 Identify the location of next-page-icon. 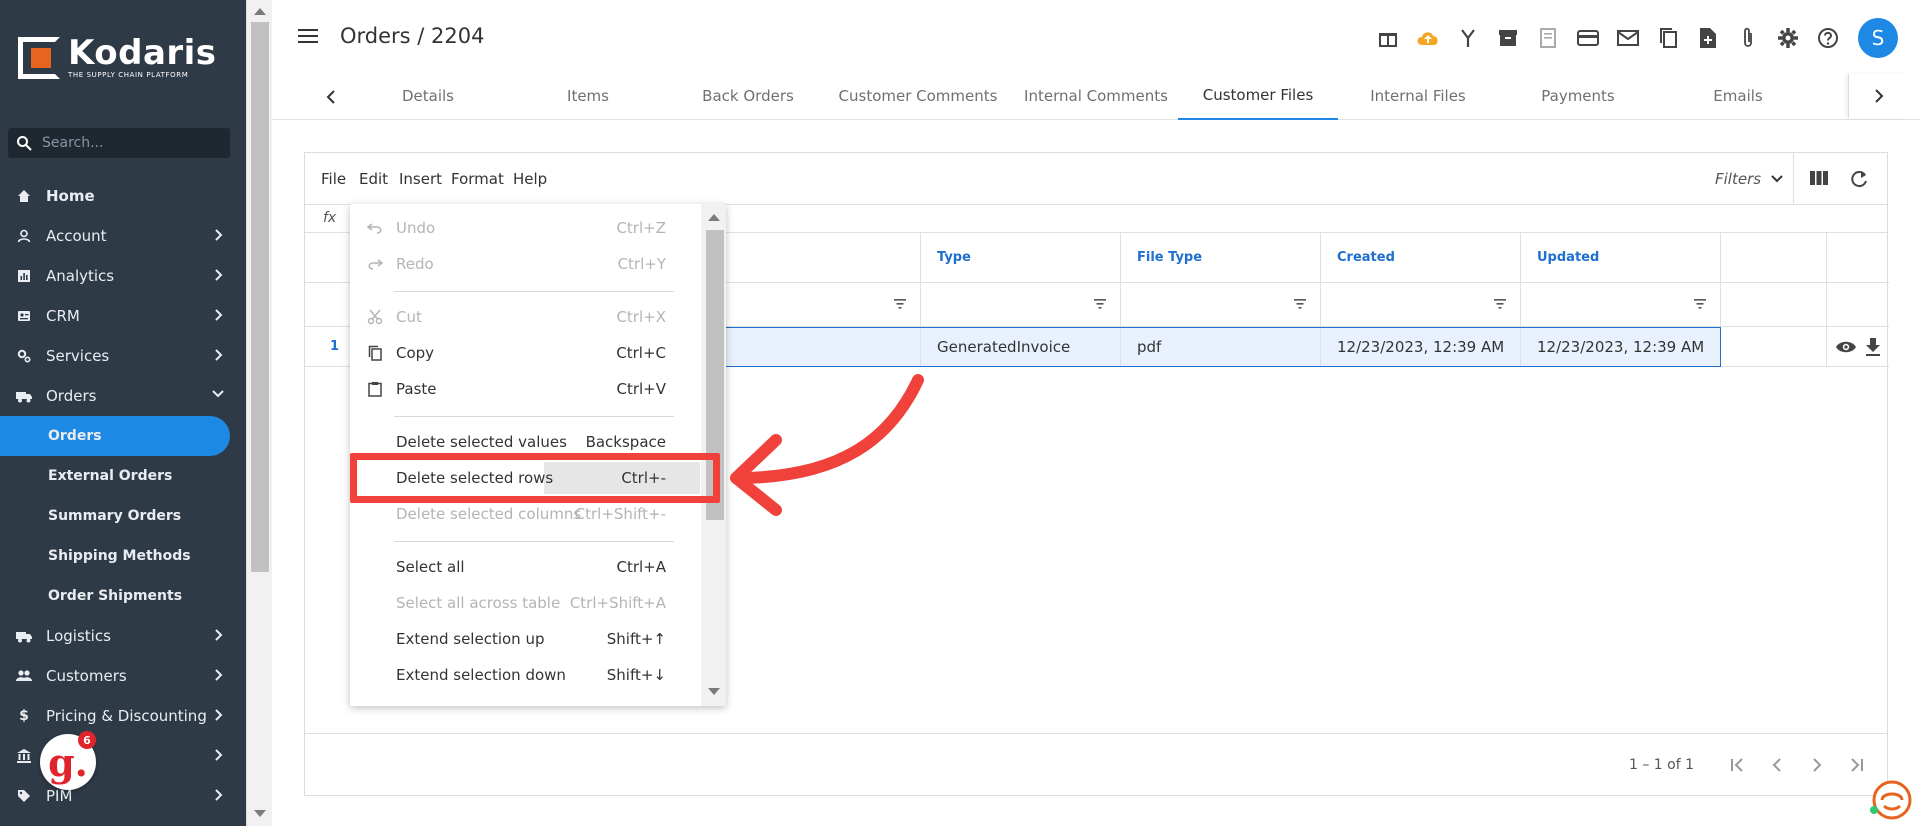
(1817, 765).